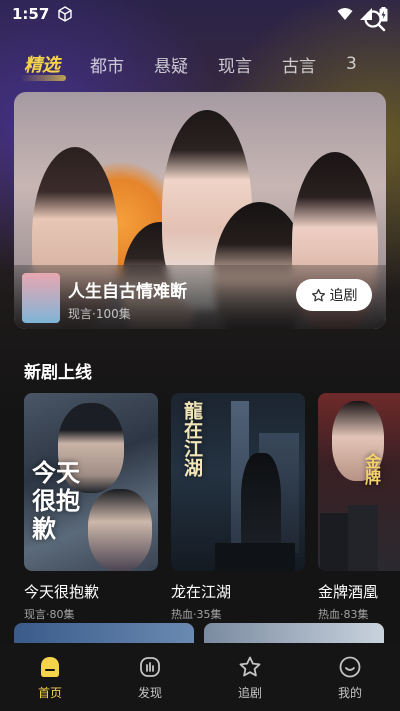  I want to click on drama-card: 今天很抱歉 今天很抱歉 现言·80集, so click(91, 507).